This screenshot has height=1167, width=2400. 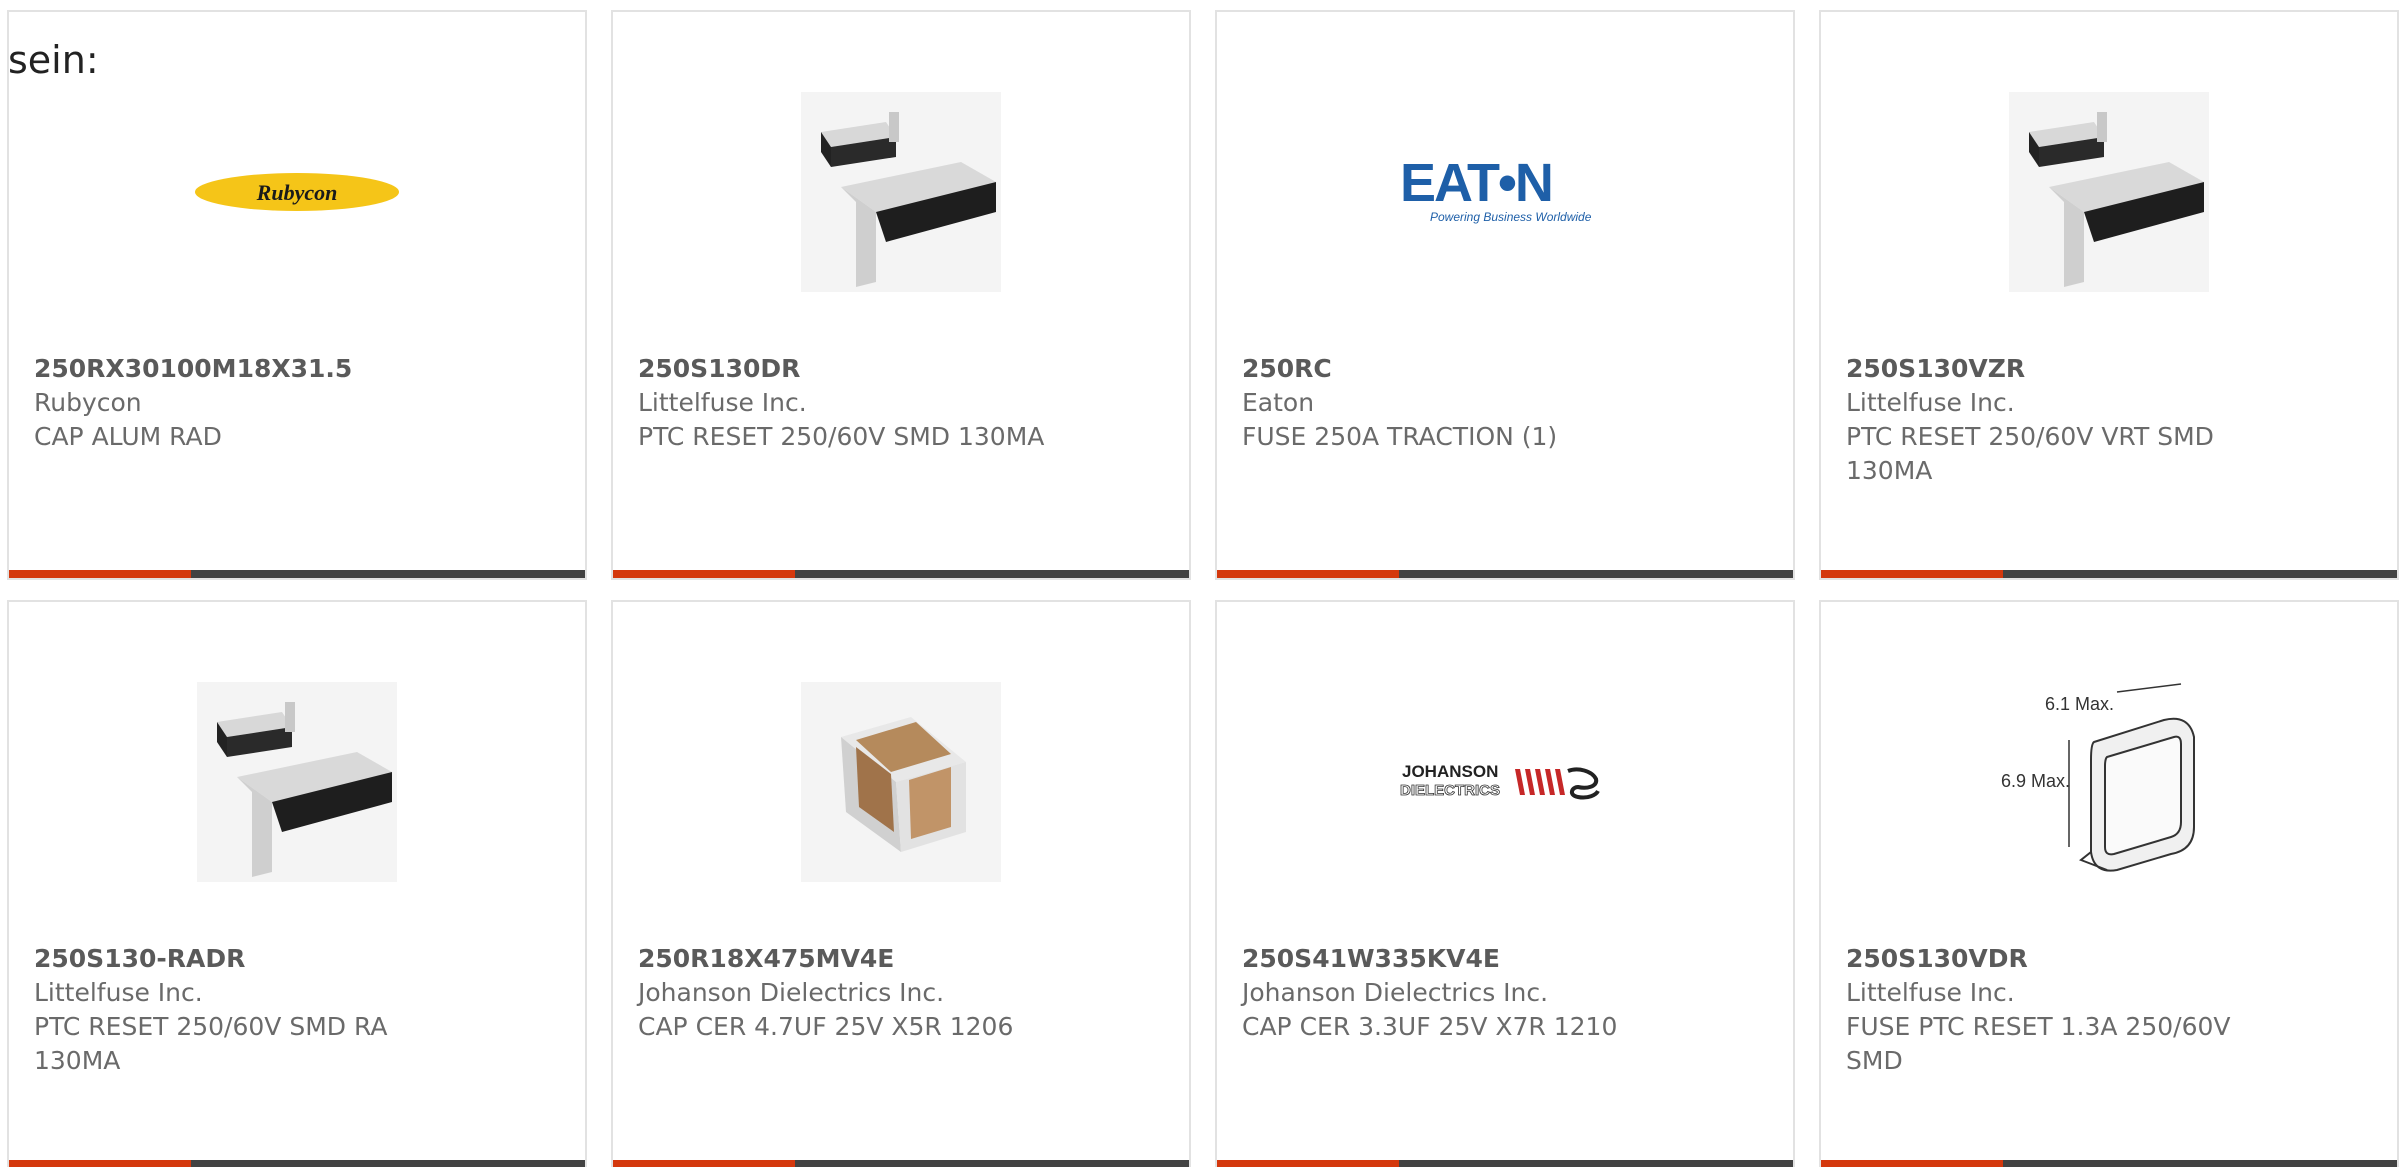 What do you see at coordinates (88, 402) in the screenshot?
I see `manufacturer: Rubycon` at bounding box center [88, 402].